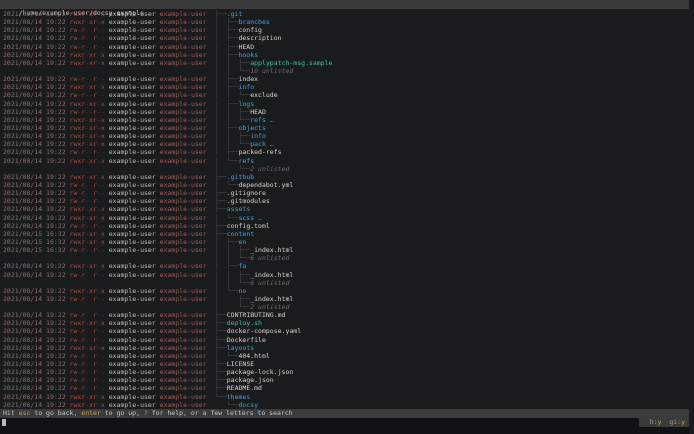 This screenshot has width=694, height=434. I want to click on file-name: description, so click(260, 38).